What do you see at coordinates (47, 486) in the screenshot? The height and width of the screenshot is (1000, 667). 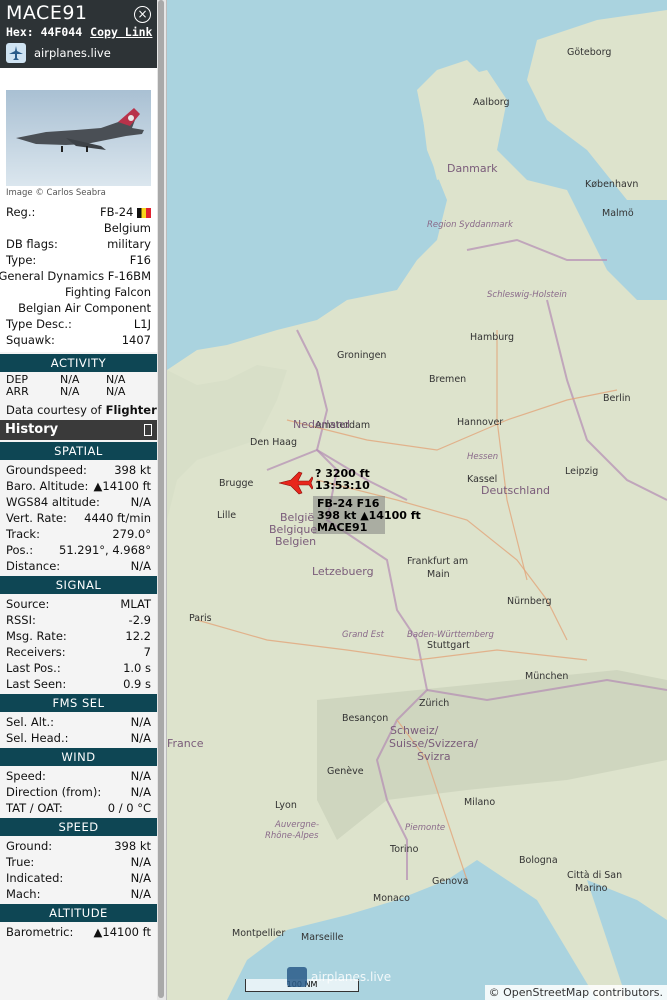 I see `spatial-row-label: Baro. Altitude:` at bounding box center [47, 486].